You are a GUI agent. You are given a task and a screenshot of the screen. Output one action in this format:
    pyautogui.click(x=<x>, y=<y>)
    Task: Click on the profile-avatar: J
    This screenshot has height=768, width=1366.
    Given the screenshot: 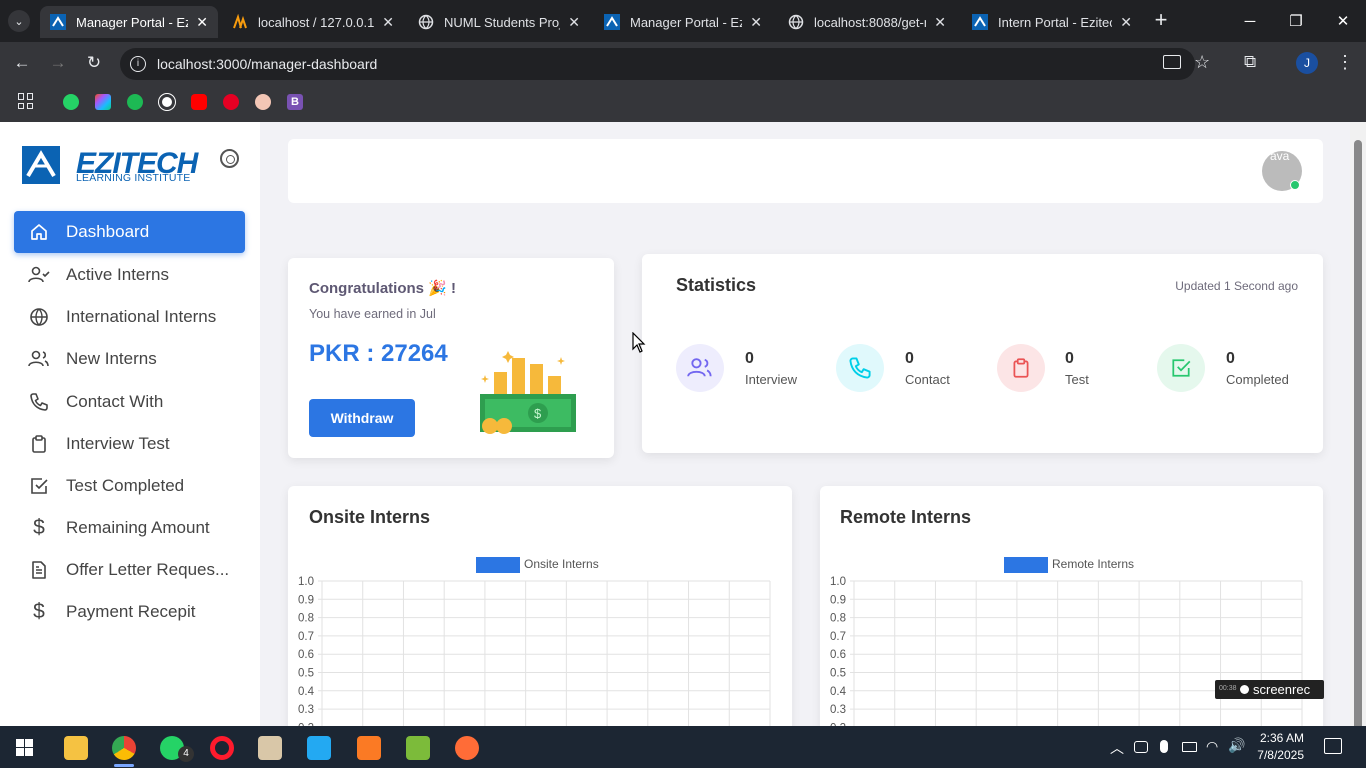 What is the action you would take?
    pyautogui.click(x=1307, y=63)
    